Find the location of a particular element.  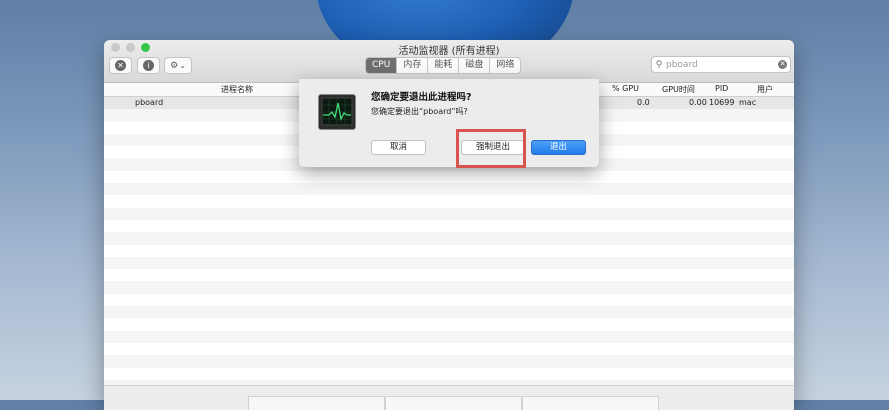

chevron-down-icon: ⌄ is located at coordinates (182, 65).